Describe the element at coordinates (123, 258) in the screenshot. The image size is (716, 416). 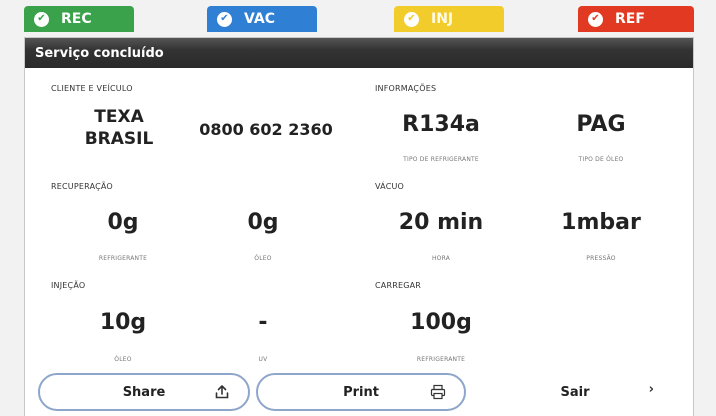
I see `recovery-refrigerant-caption: REFRIGERANTE` at that location.